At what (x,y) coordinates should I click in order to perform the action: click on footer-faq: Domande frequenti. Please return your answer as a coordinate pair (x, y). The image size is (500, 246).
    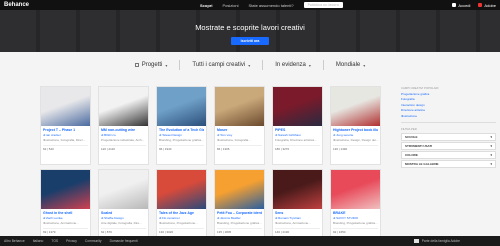
    Looking at the image, I should click on (124, 241).